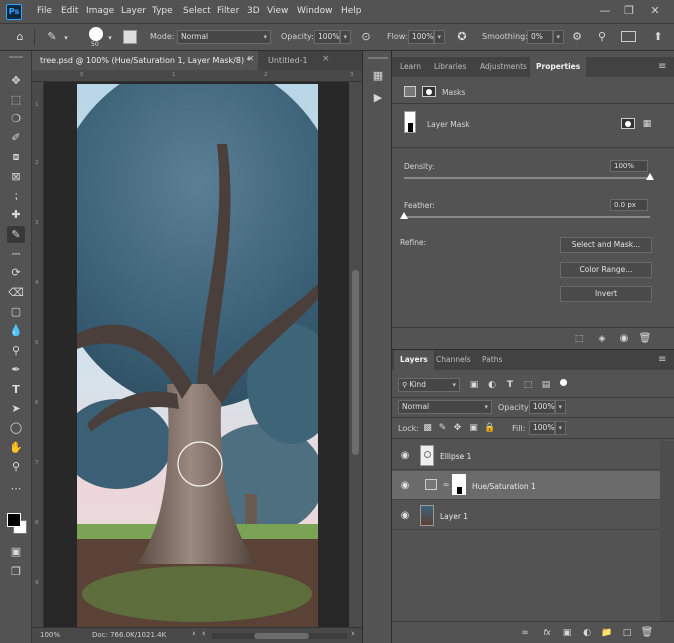 Image resolution: width=674 pixels, height=643 pixels. I want to click on pen-tool-icon: ✒, so click(16, 369).